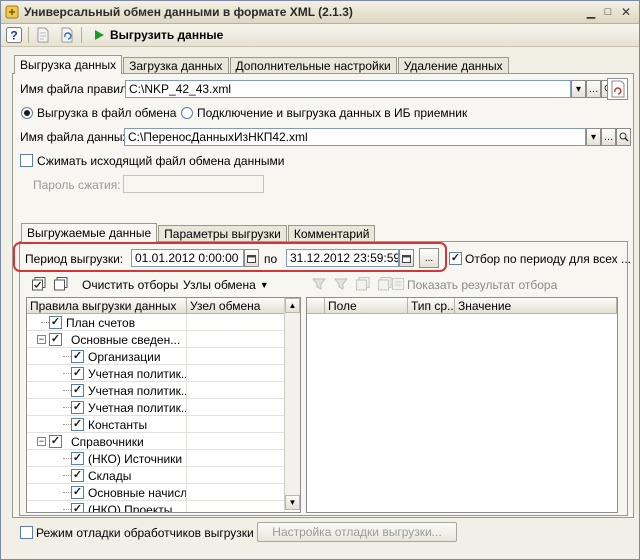 The width and height of the screenshot is (640, 560). Describe the element at coordinates (26, 160) in the screenshot. I see `compress-checkbox` at that location.